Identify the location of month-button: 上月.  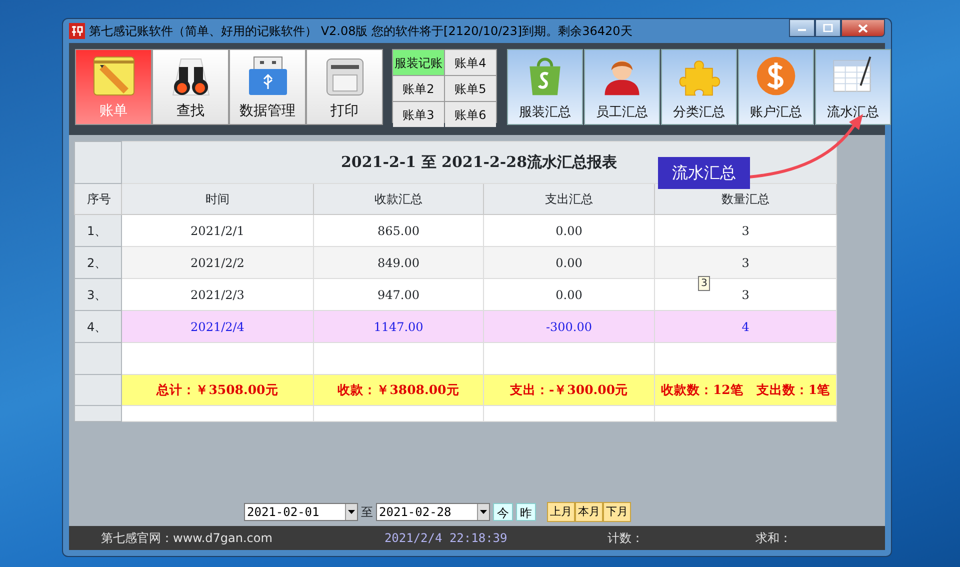
(561, 512).